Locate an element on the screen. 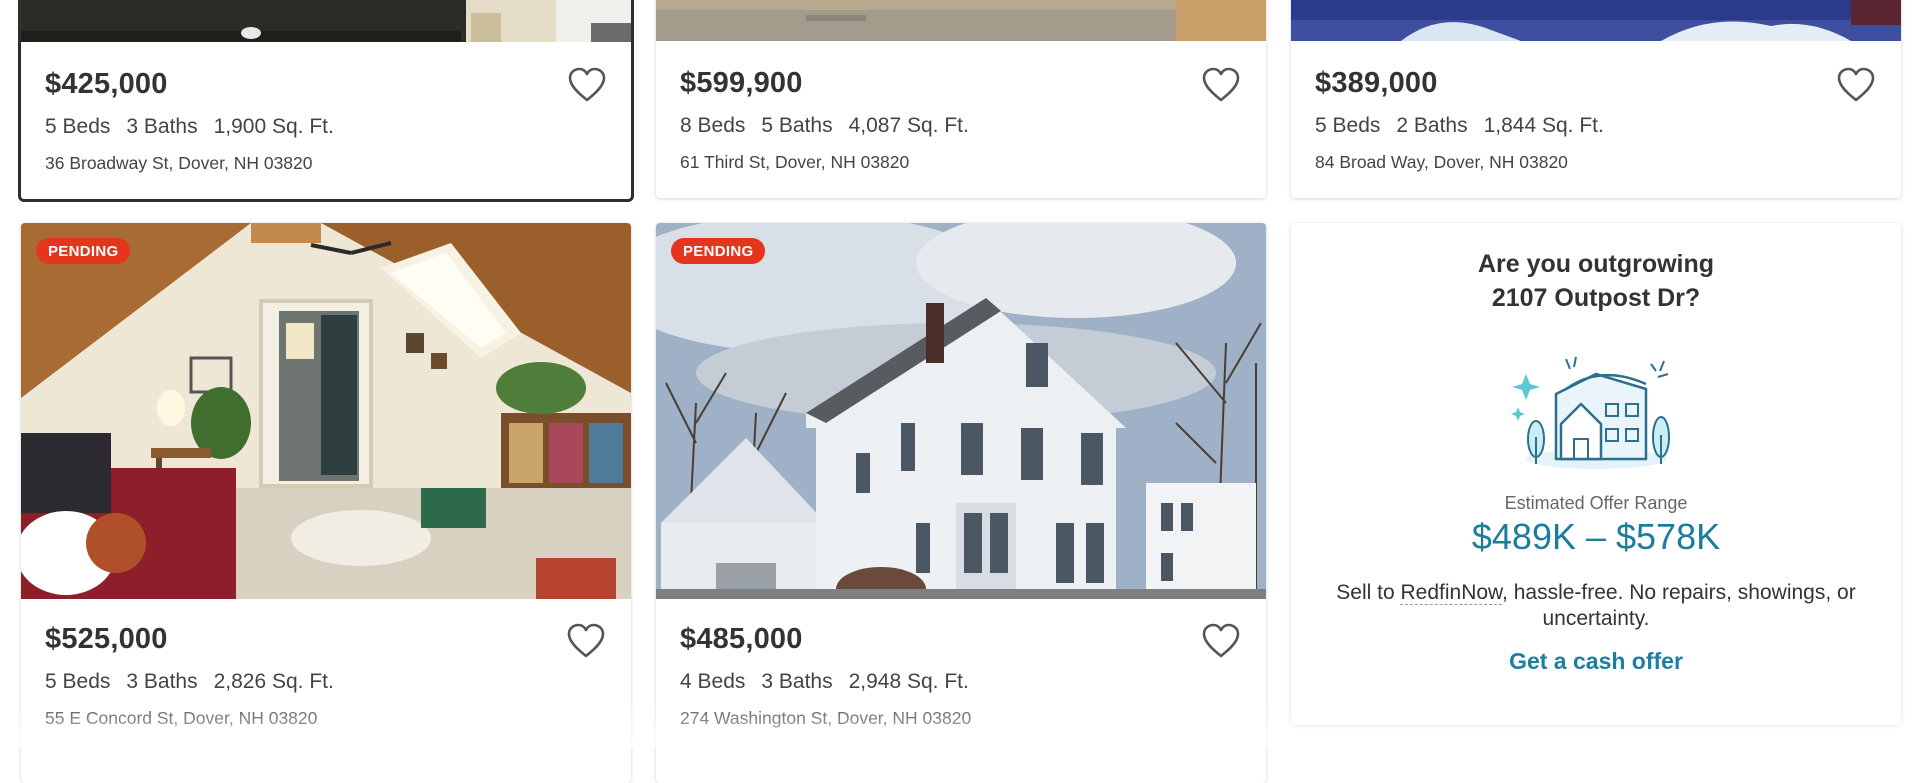 This screenshot has height=783, width=1920. redfinnow-link: RedfinNow is located at coordinates (1451, 593).